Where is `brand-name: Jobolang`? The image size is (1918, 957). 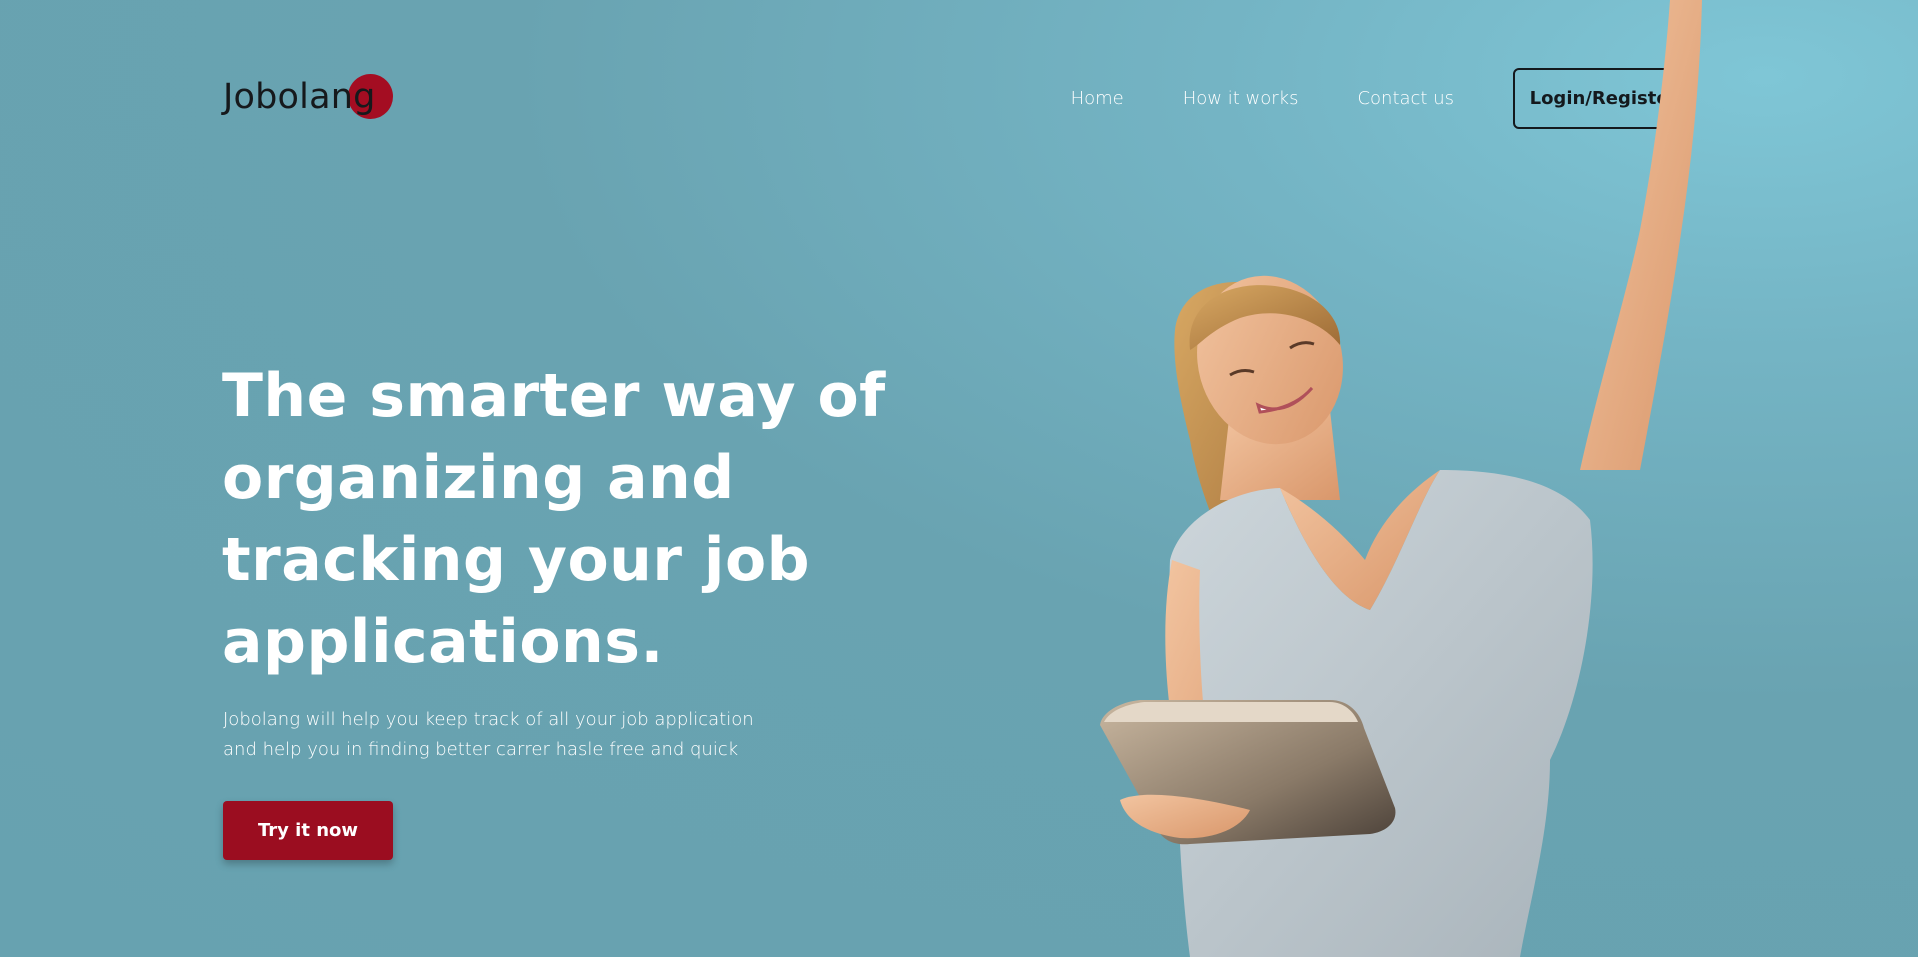
brand-name: Jobolang is located at coordinates (299, 97).